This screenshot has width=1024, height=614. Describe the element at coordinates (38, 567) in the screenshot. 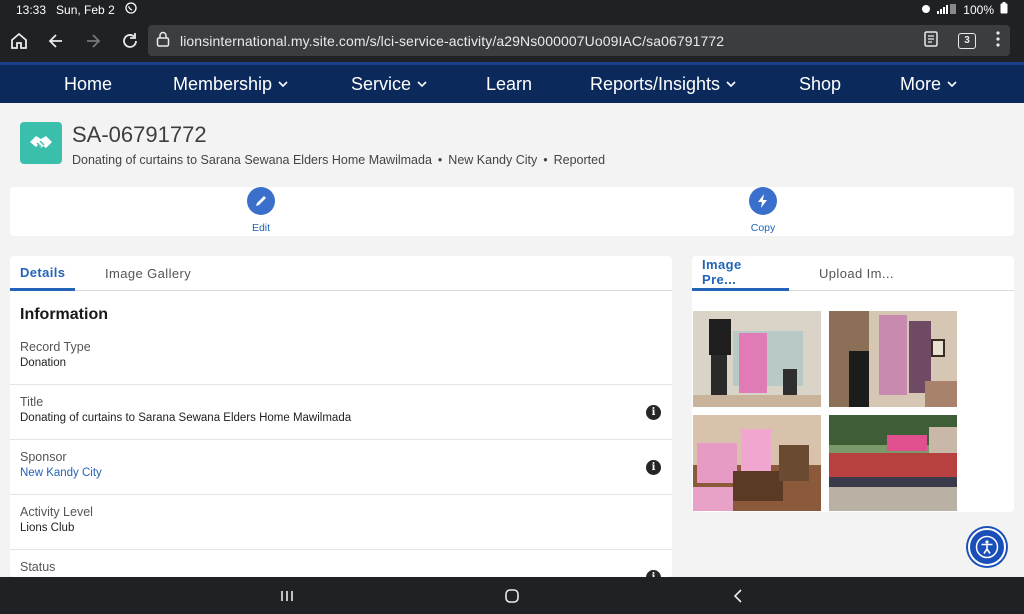

I see `field-label: Status` at that location.